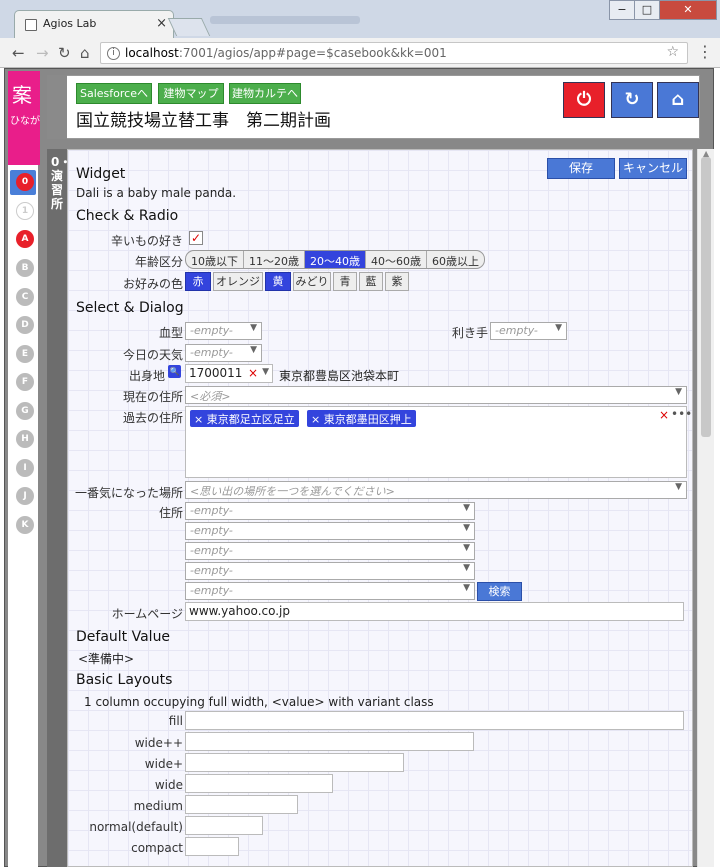 The width and height of the screenshot is (720, 867). What do you see at coordinates (174, 371) in the screenshot?
I see `search-icon: 🔍` at bounding box center [174, 371].